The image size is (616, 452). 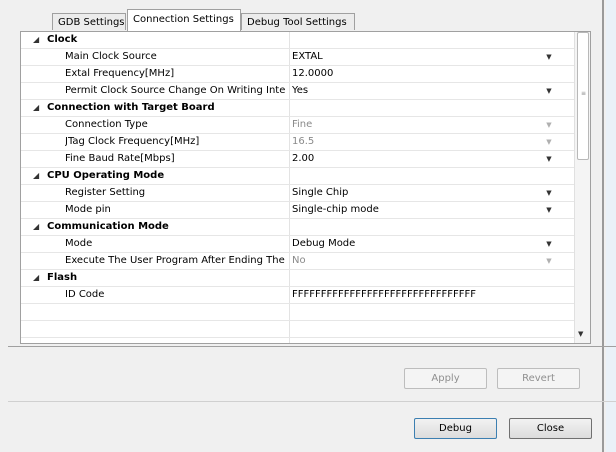 I want to click on apply-label: Apply, so click(x=445, y=378).